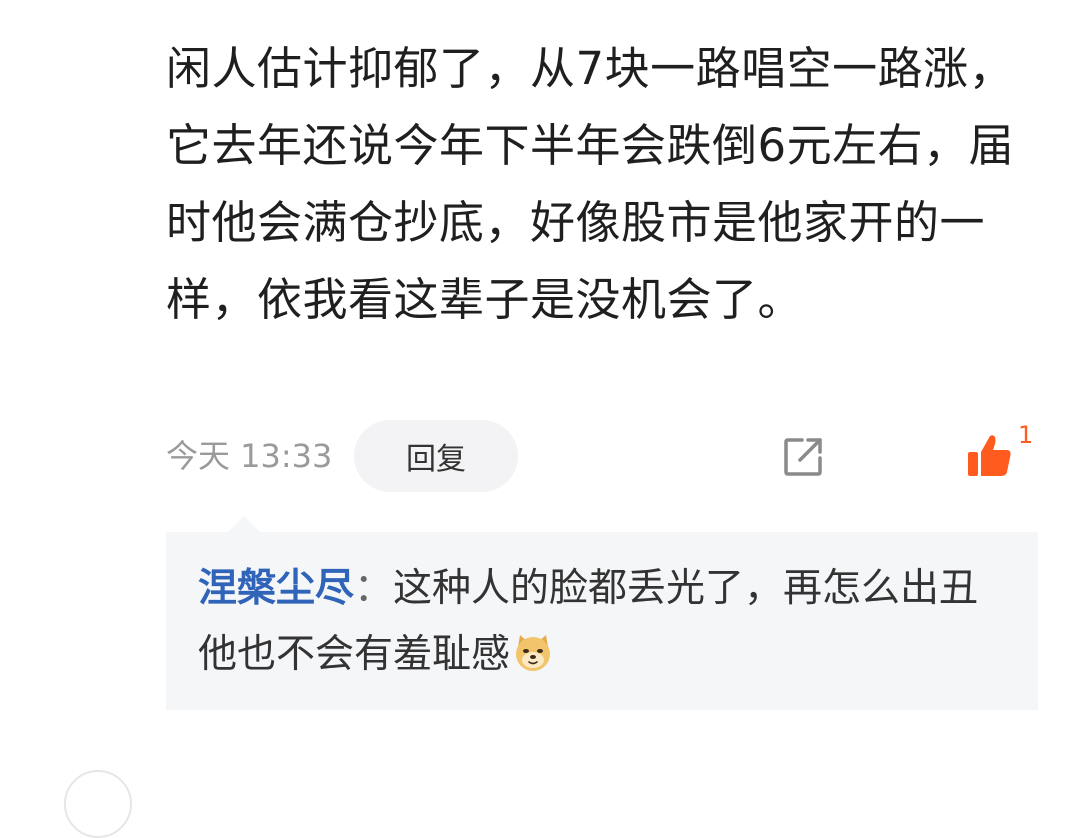 This screenshot has height=838, width=1084. Describe the element at coordinates (989, 455) in the screenshot. I see `thumbs-up-icon` at that location.